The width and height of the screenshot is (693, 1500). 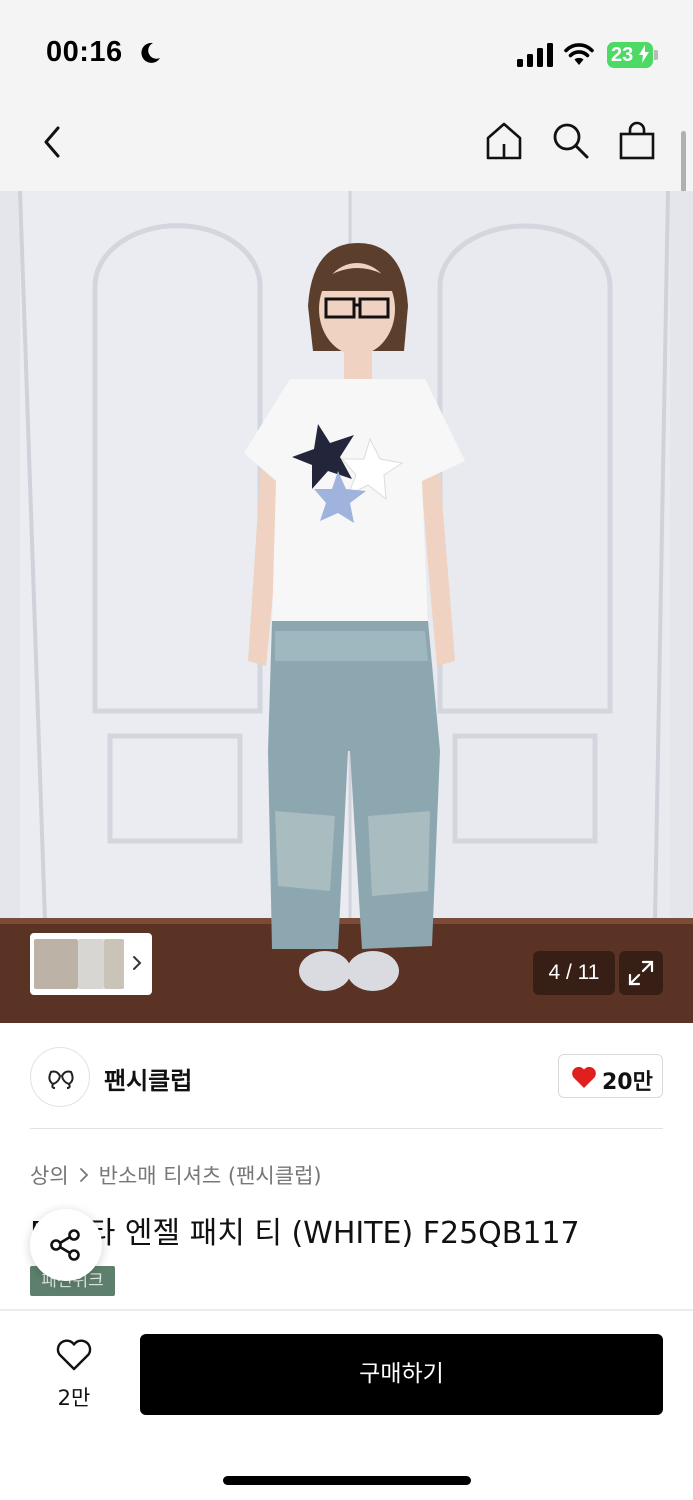 What do you see at coordinates (579, 54) in the screenshot?
I see `wifi-icon` at bounding box center [579, 54].